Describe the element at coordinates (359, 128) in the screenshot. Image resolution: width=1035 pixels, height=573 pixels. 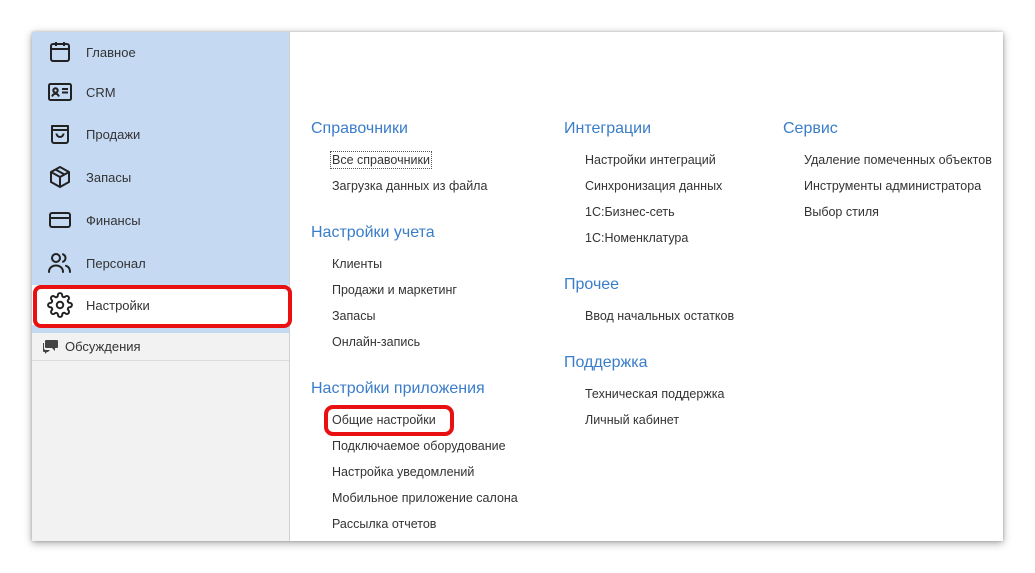
I see `section-title-references: Справочники` at that location.